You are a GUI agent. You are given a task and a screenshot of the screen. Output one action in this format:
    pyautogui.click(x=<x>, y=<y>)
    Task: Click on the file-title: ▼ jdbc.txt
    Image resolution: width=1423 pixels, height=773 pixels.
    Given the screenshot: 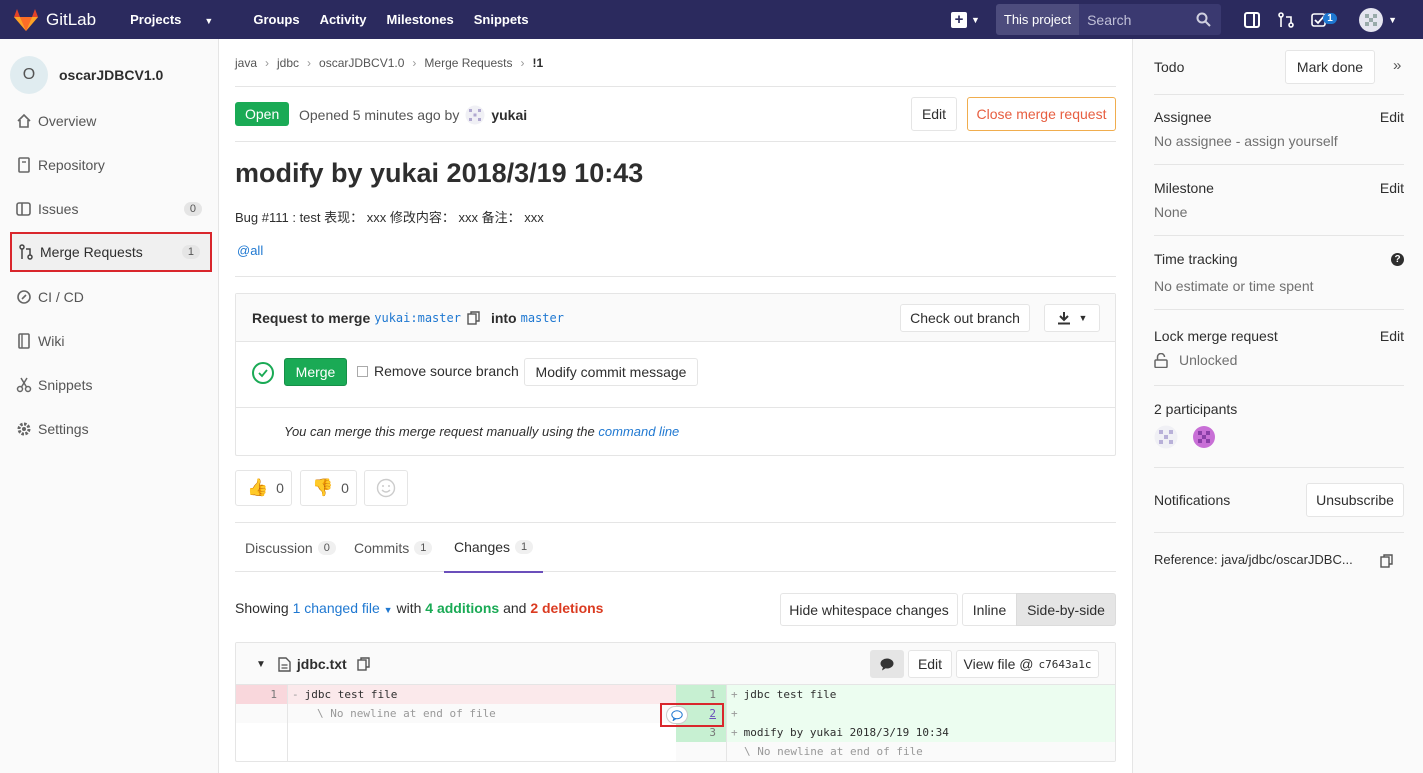 What is the action you would take?
    pyautogui.click(x=313, y=664)
    